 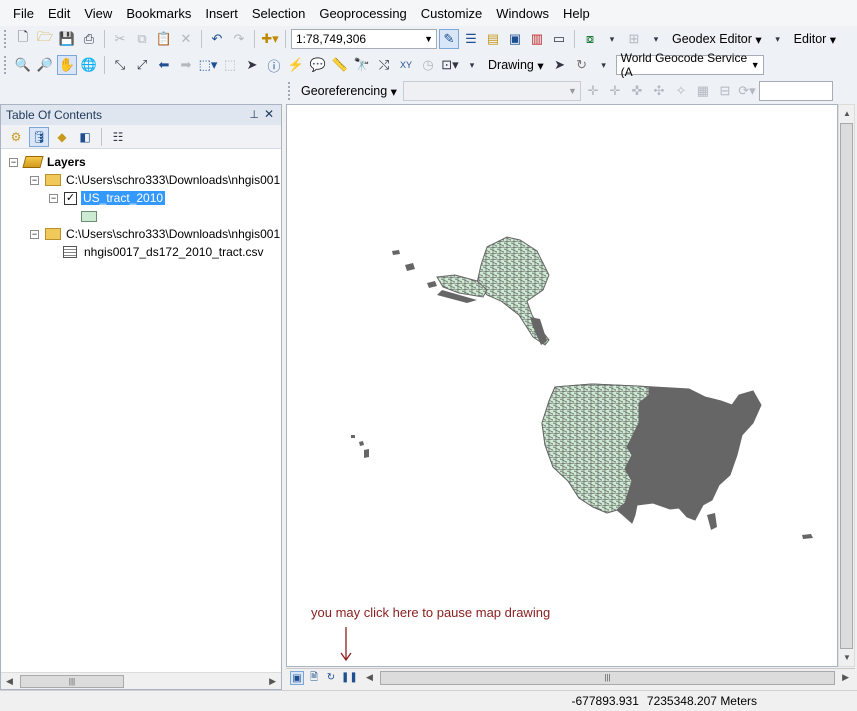 I want to click on toolbar-options-icon-3: ▾, so click(x=778, y=39).